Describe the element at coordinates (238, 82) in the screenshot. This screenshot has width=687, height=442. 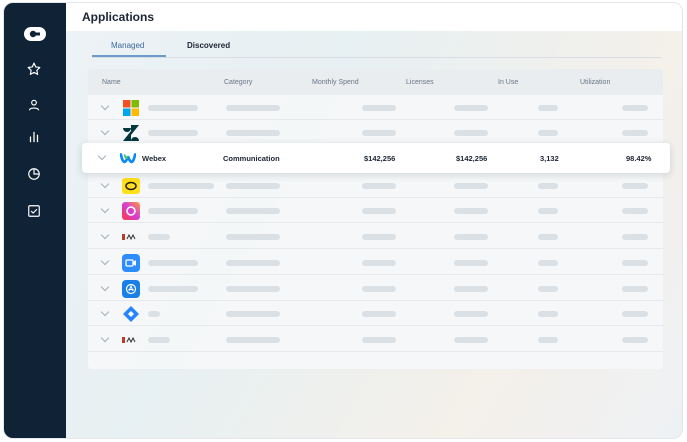
I see `column-header-category: Category` at that location.